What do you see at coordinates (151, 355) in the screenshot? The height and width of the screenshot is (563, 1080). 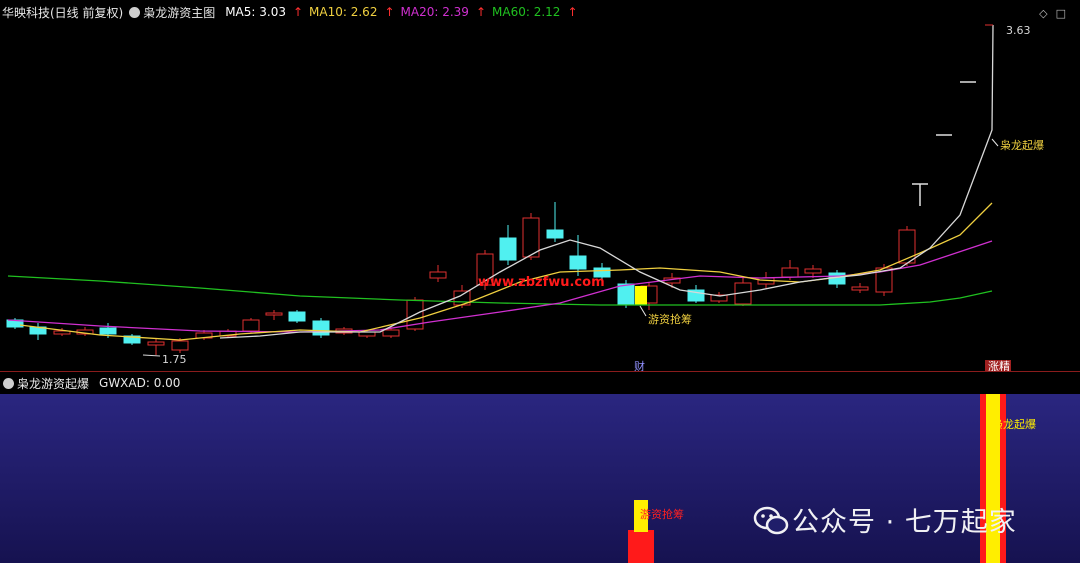 I see `low-price-marker` at bounding box center [151, 355].